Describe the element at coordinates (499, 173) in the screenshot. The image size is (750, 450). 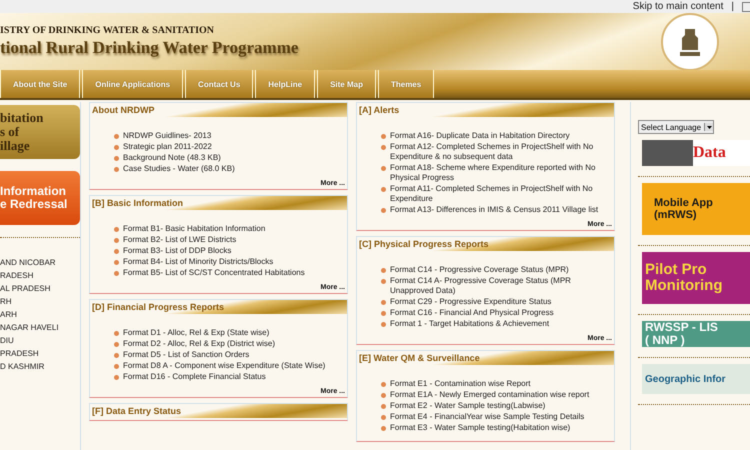
I see `report-link: Format A18- Scheme where Expenditure reported with No Physical Progress` at that location.